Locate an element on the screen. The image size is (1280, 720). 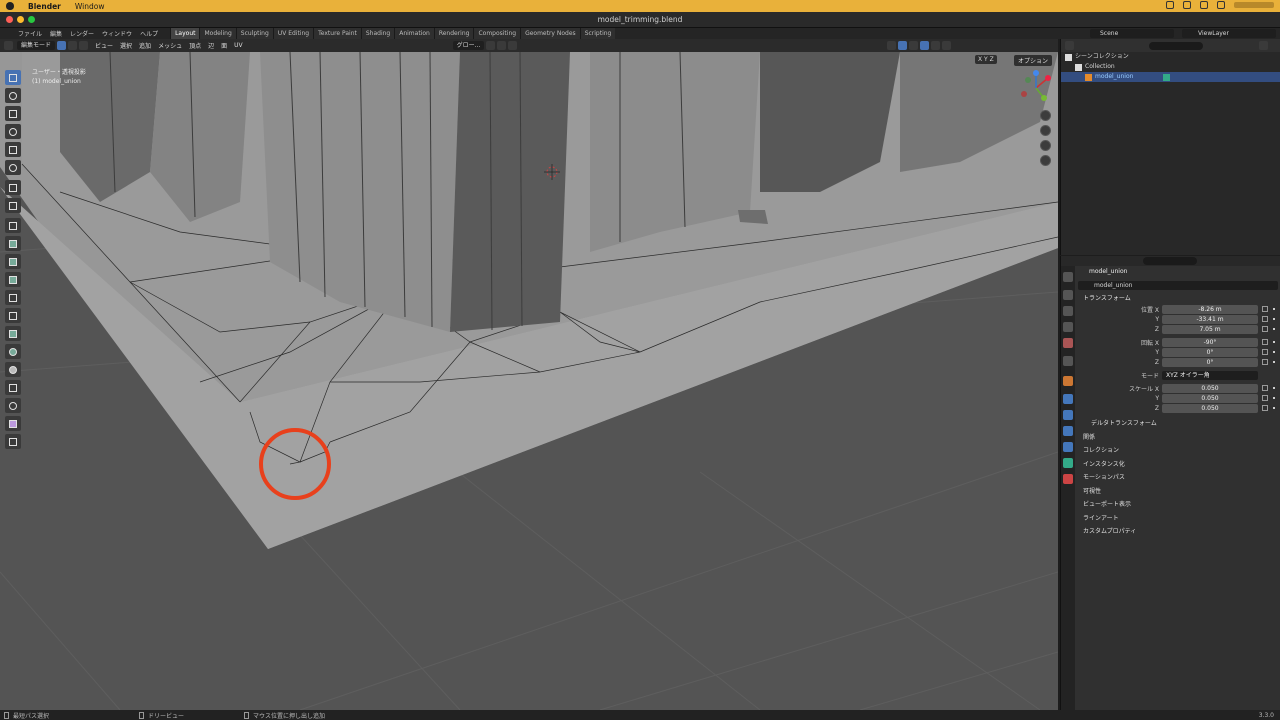
add-cube-tool-icon is located at coordinates (13, 225).